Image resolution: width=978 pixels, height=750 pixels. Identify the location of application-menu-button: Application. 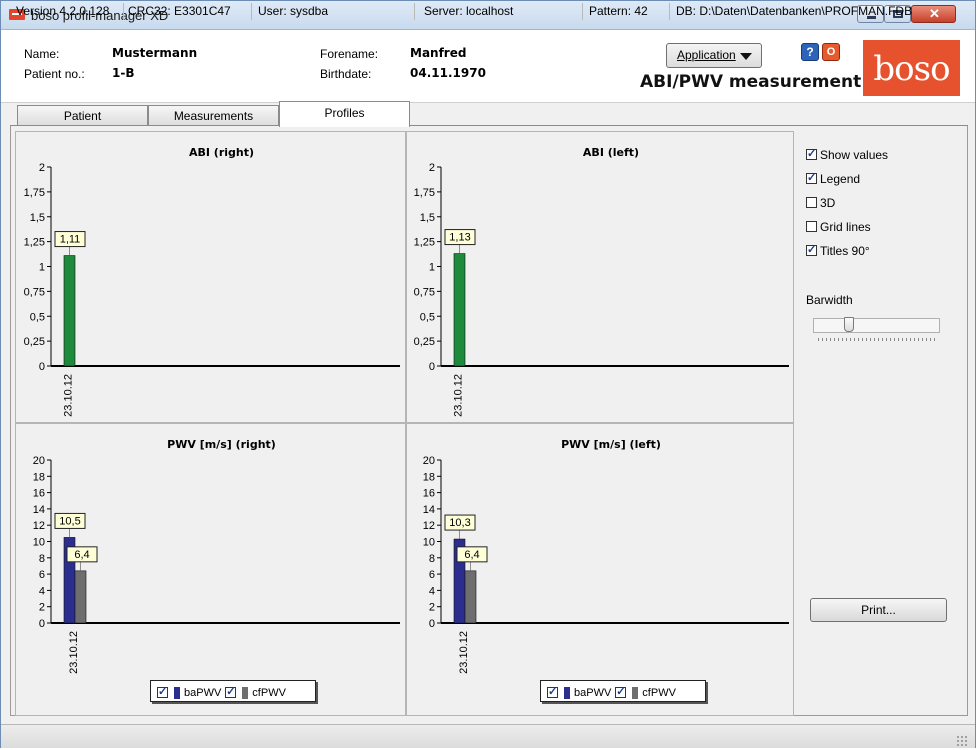
(714, 55).